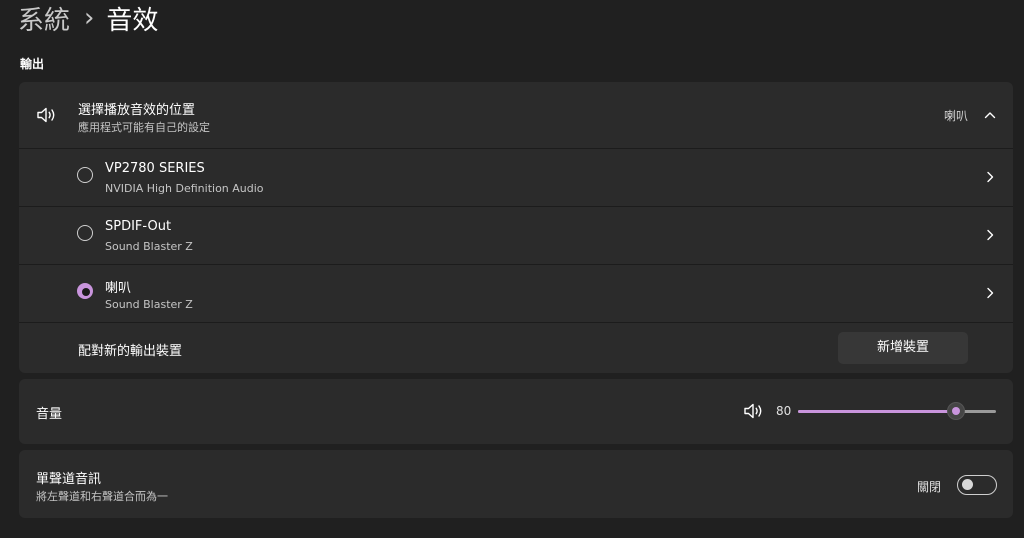 This screenshot has height=538, width=1024. I want to click on mono-audio-toggle, so click(977, 485).